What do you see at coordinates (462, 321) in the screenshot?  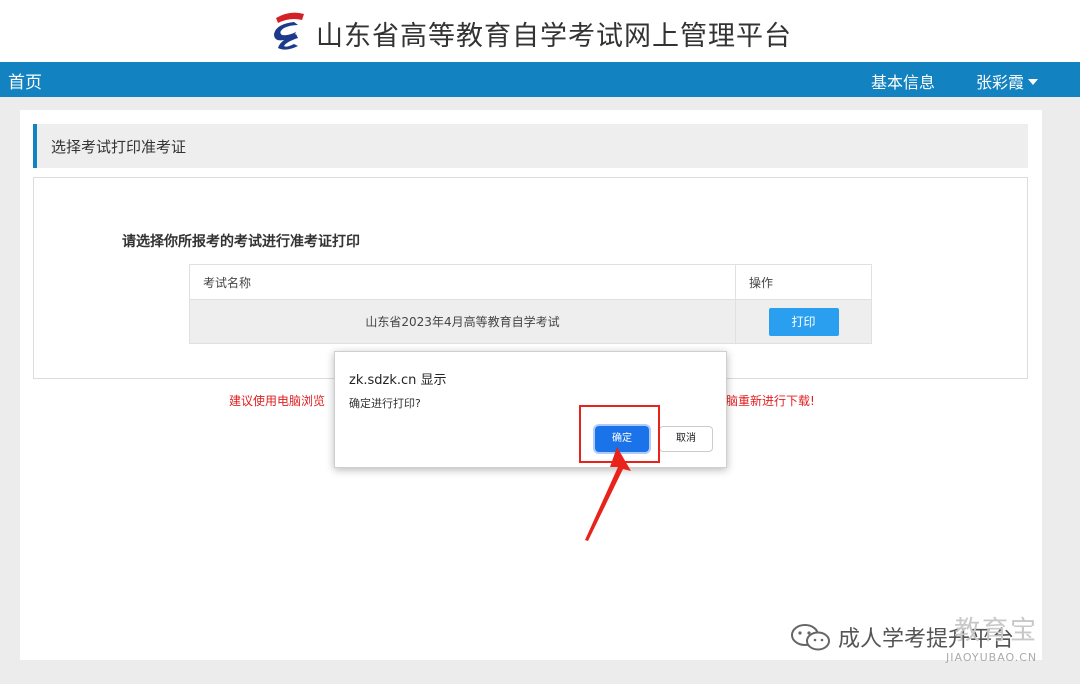 I see `exam-name-cell: 山东省2023年4月高等教育自学考试` at bounding box center [462, 321].